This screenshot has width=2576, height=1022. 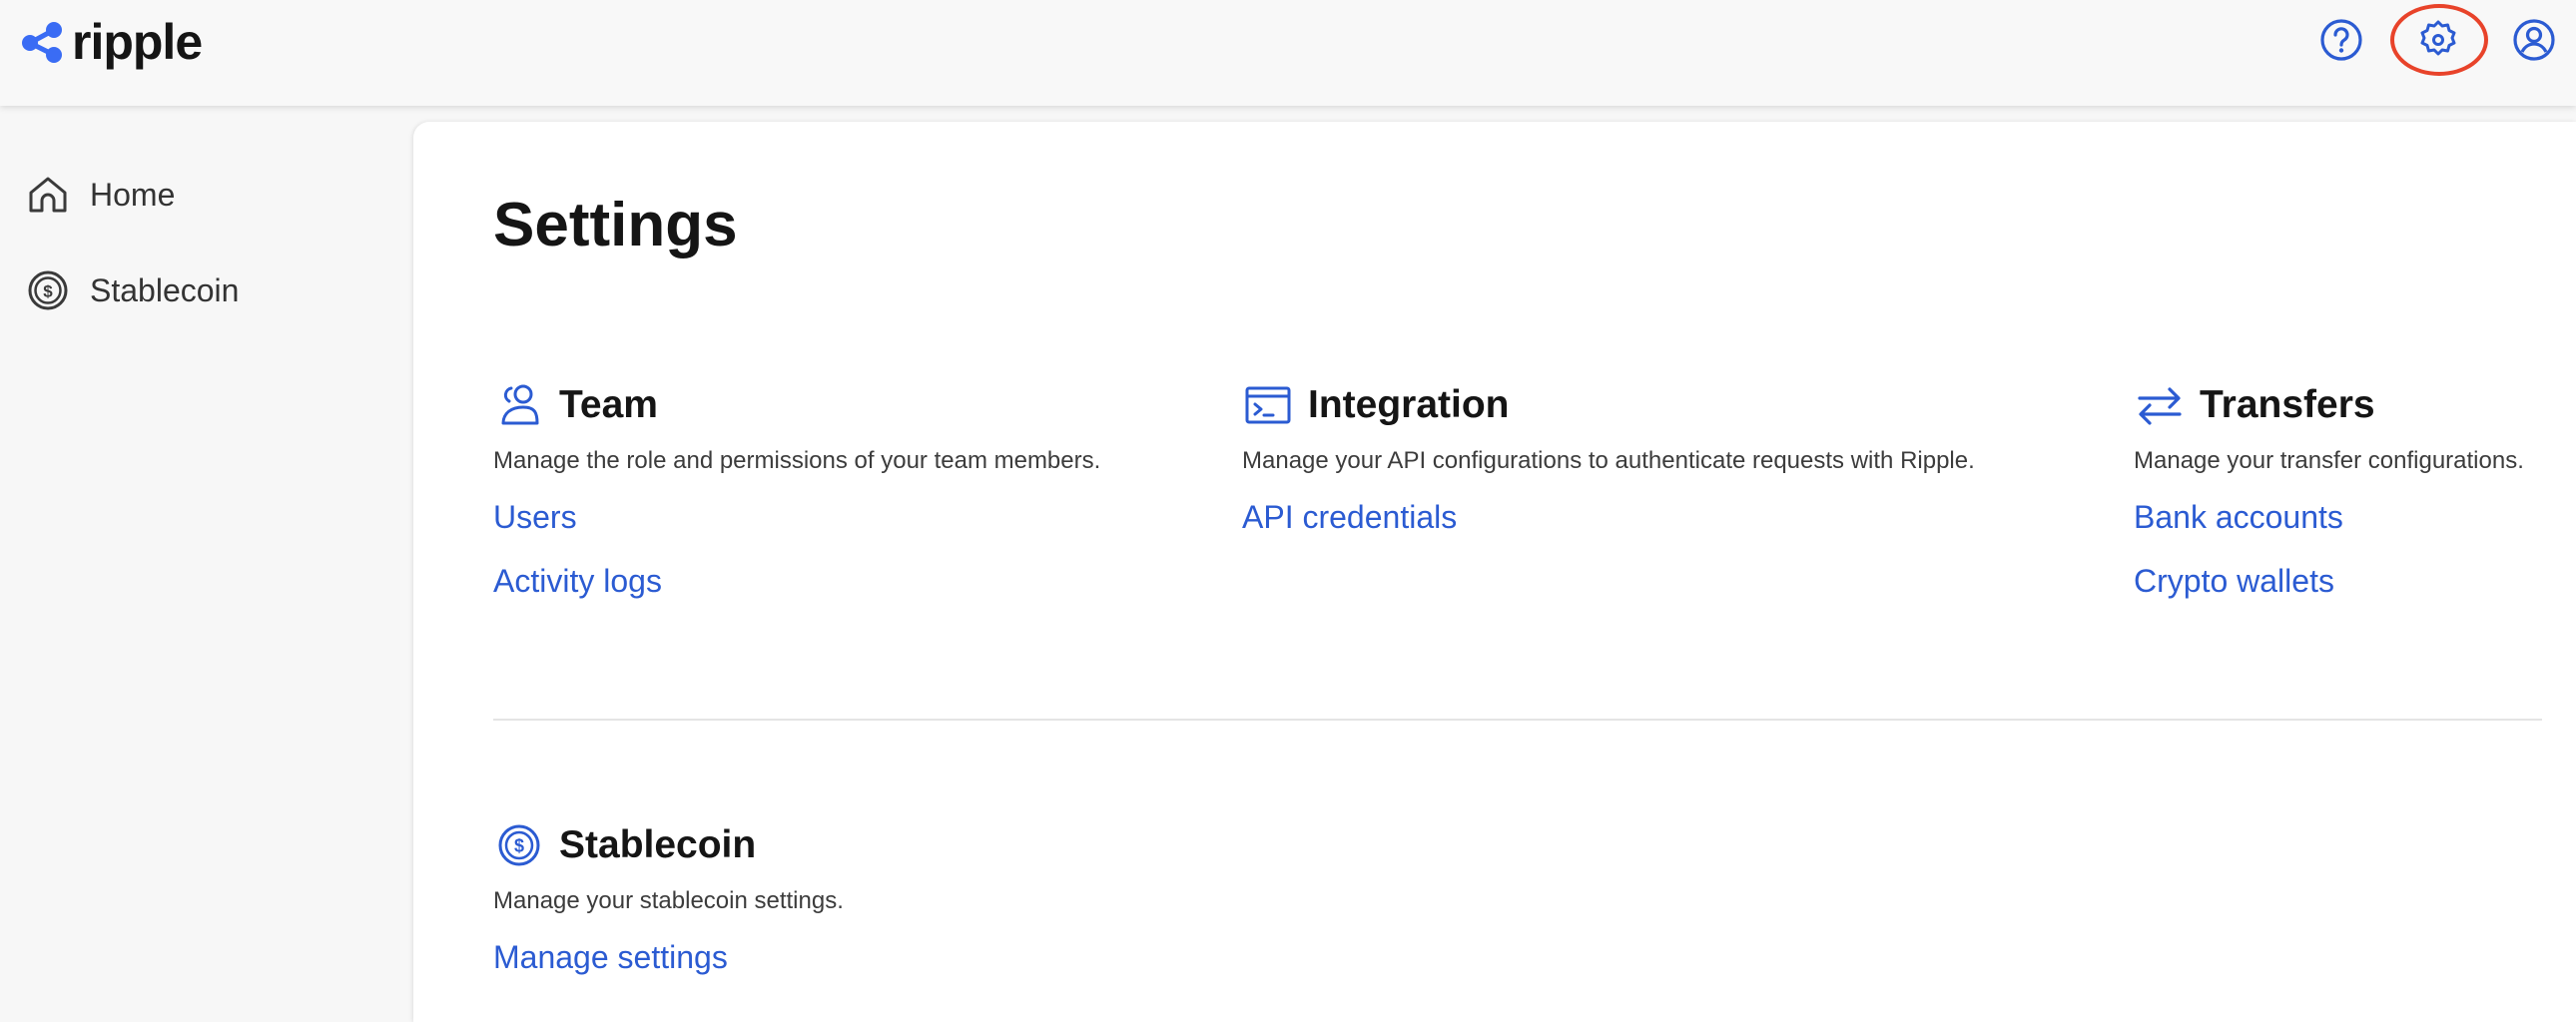 I want to click on help-button, so click(x=2341, y=40).